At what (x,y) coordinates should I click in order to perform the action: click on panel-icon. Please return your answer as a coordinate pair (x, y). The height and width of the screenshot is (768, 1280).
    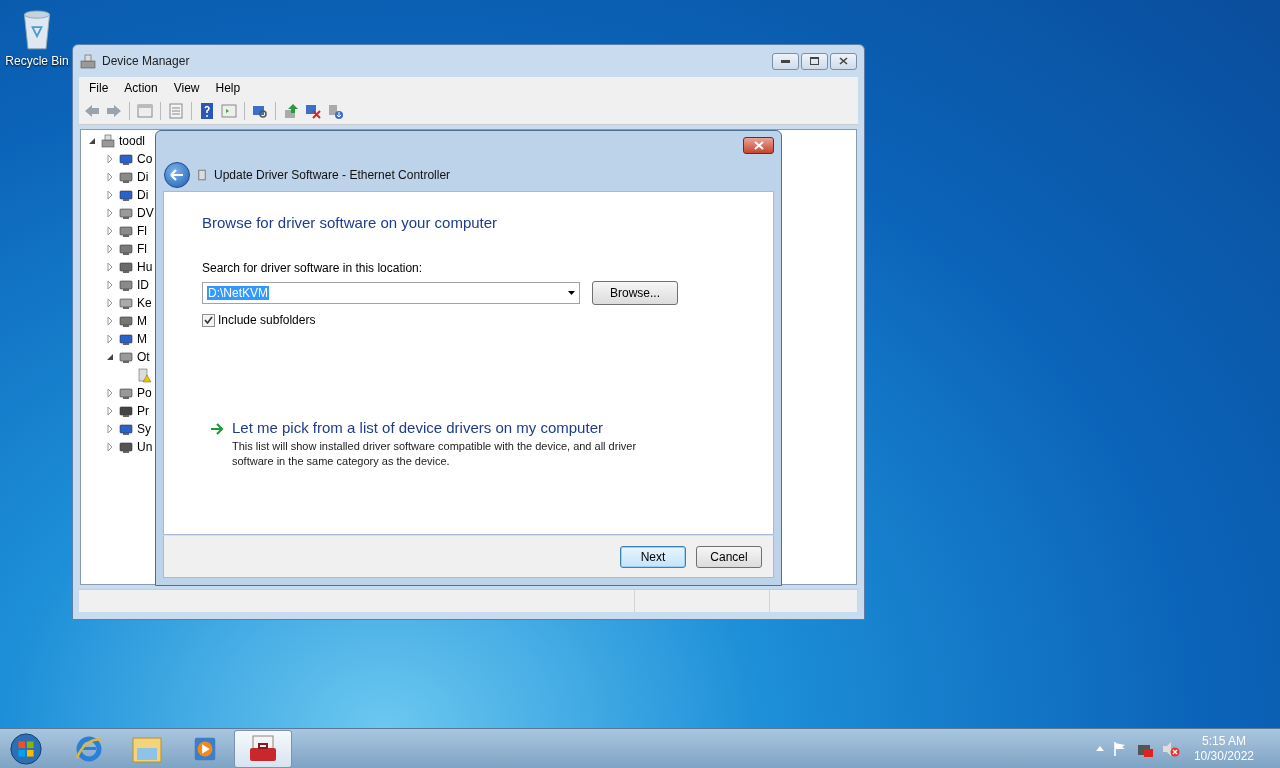
    Looking at the image, I should click on (145, 111).